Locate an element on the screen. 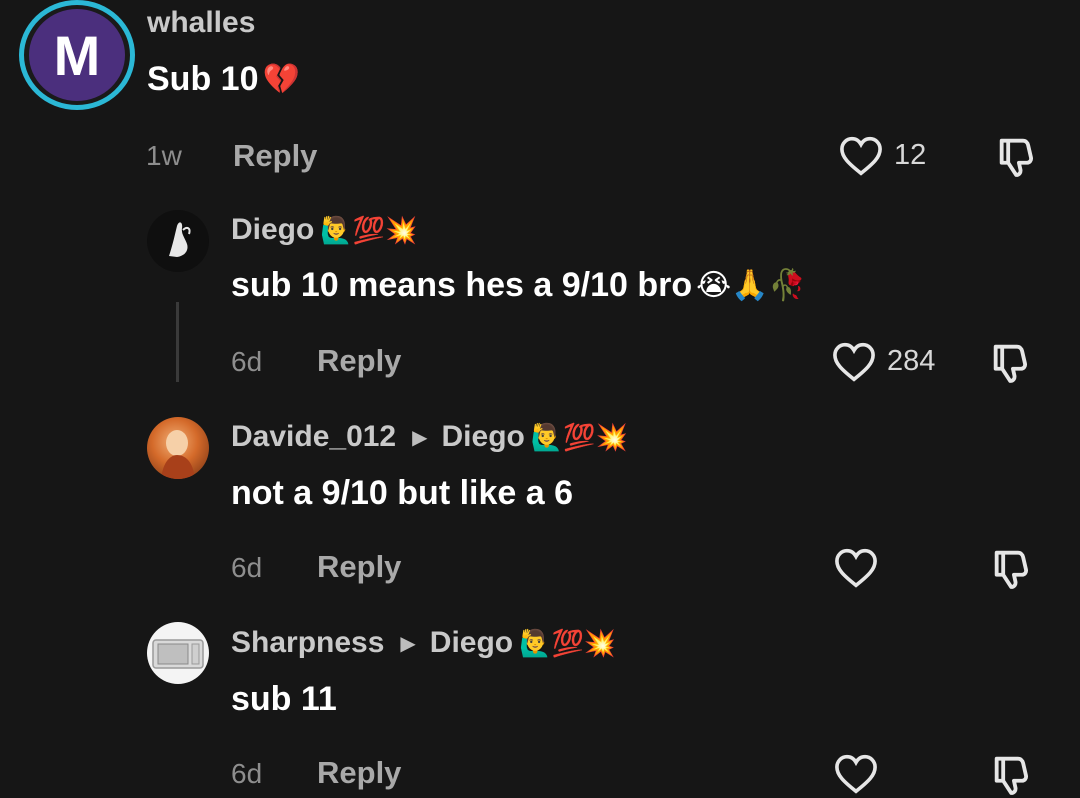 This screenshot has height=798, width=1080. comment-time: 1w is located at coordinates (164, 155).